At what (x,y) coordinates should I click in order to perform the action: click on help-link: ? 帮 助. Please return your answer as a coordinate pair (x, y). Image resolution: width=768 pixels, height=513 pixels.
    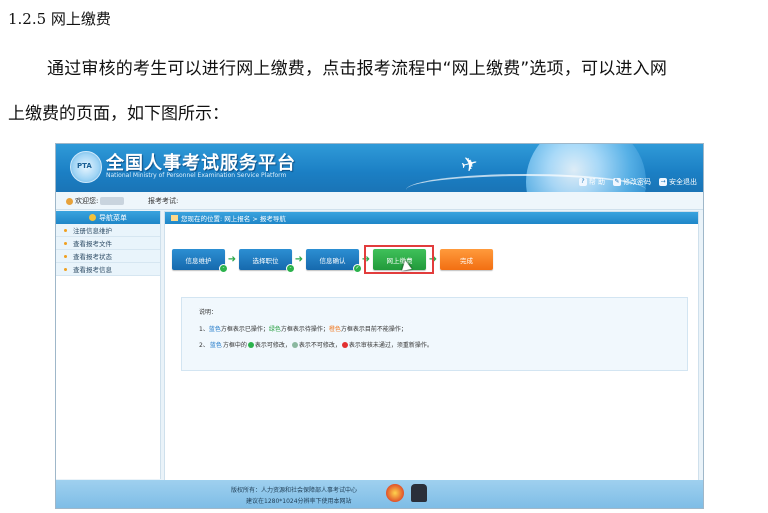
    Looking at the image, I should click on (591, 182).